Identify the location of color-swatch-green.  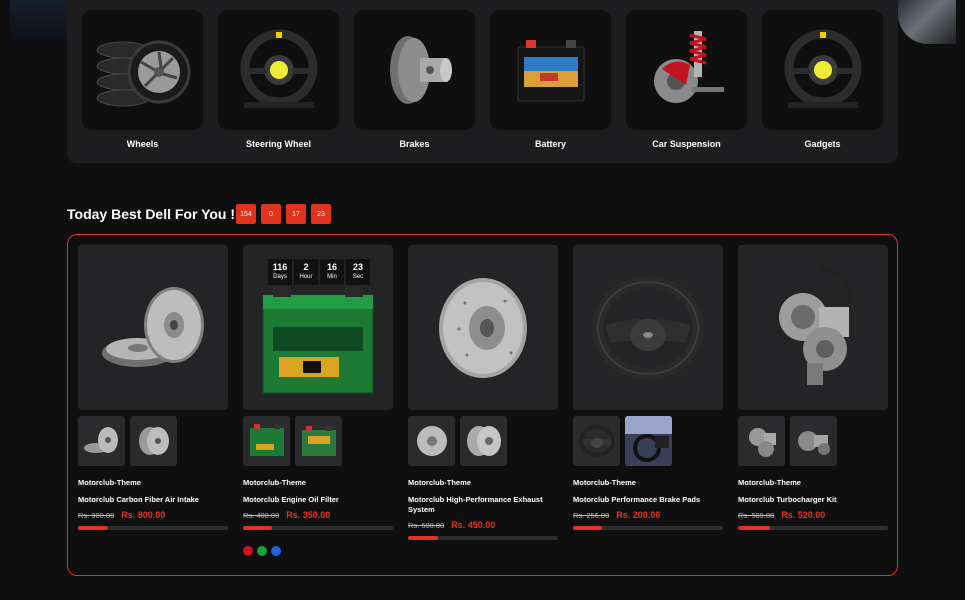
(262, 551).